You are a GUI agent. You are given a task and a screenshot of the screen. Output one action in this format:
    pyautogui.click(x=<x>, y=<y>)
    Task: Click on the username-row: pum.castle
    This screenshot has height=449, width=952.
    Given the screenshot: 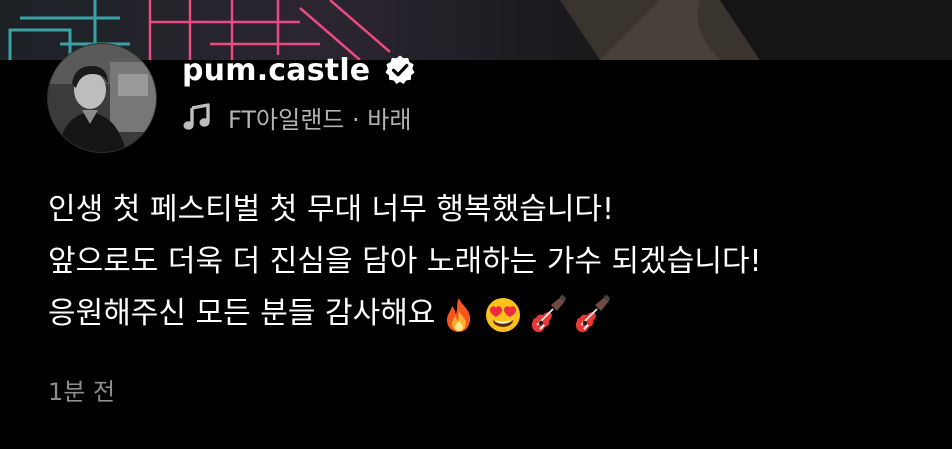 What is the action you would take?
    pyautogui.click(x=299, y=70)
    